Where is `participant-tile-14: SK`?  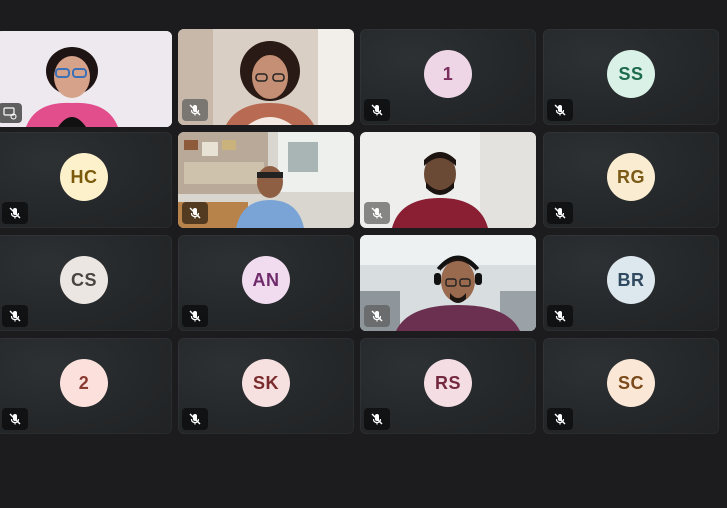 participant-tile-14: SK is located at coordinates (266, 386).